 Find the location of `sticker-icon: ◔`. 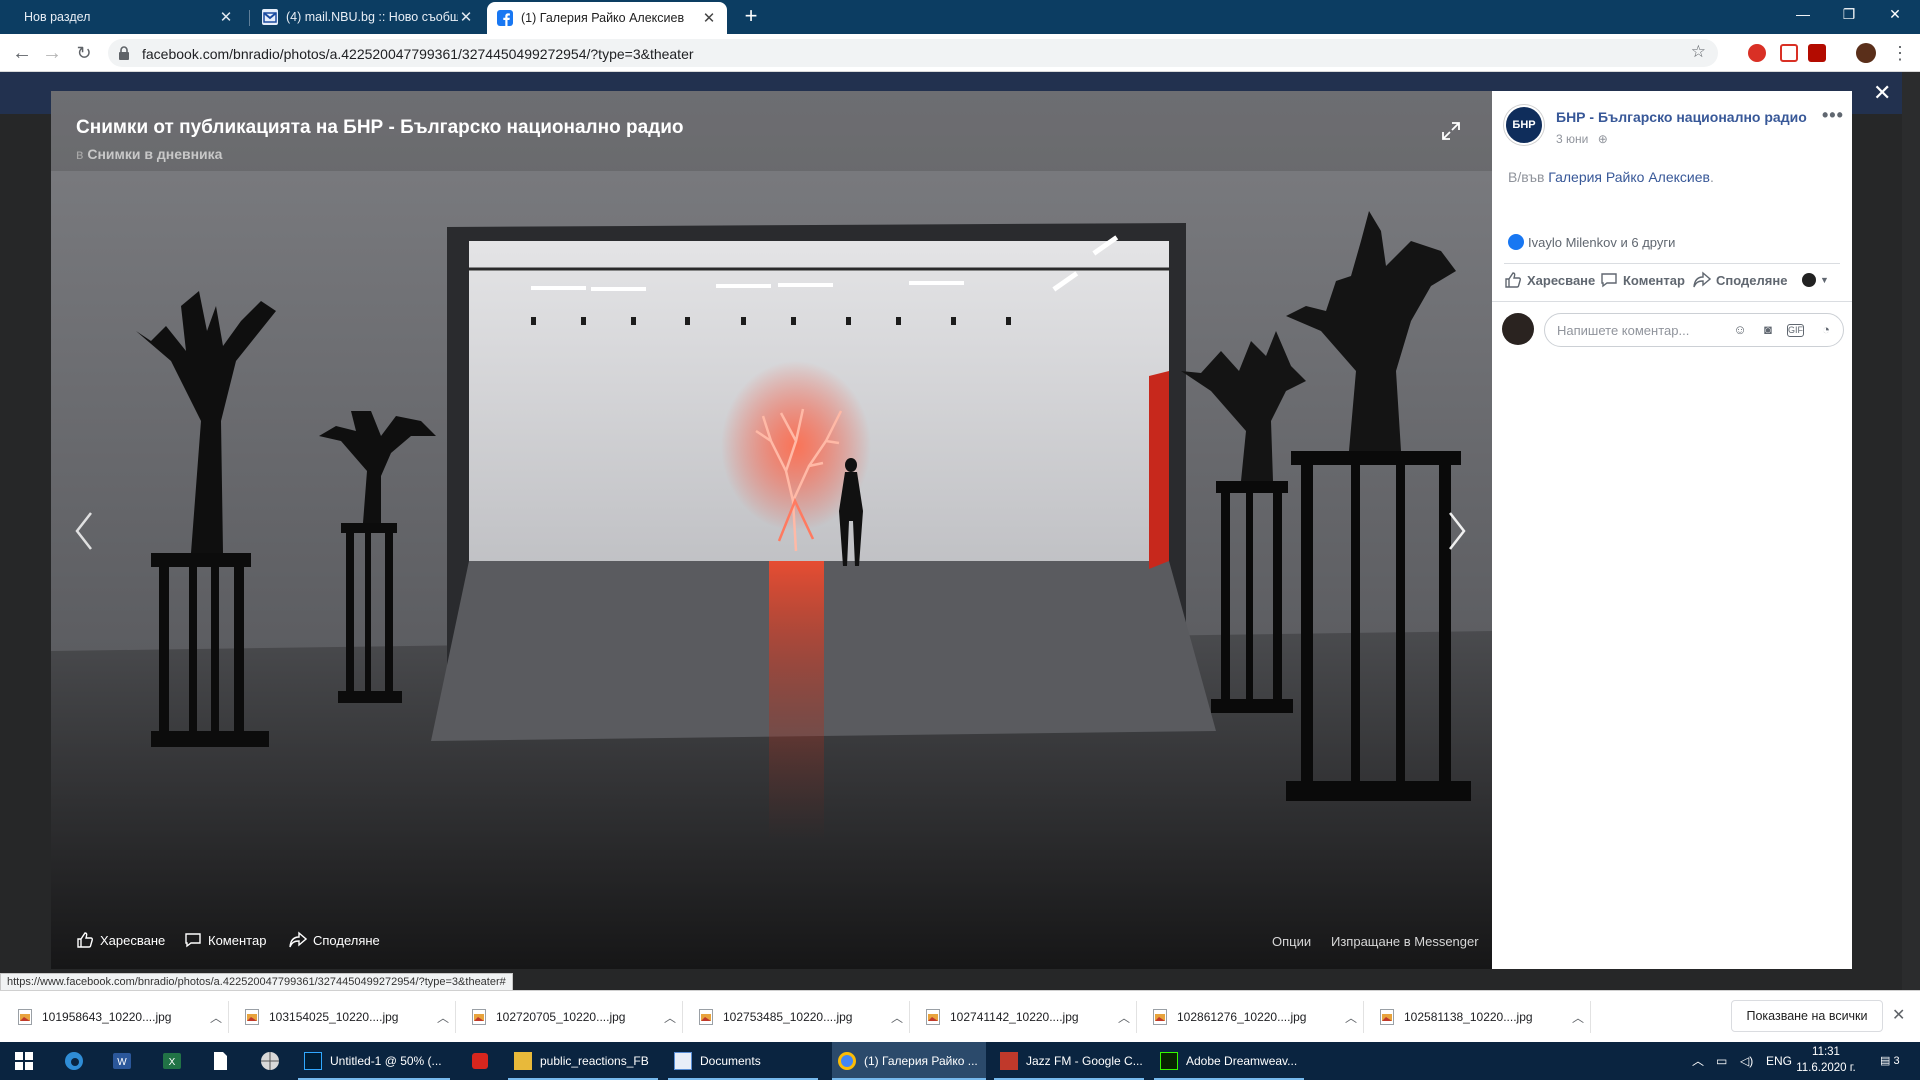

sticker-icon: ◔ is located at coordinates (1826, 331).